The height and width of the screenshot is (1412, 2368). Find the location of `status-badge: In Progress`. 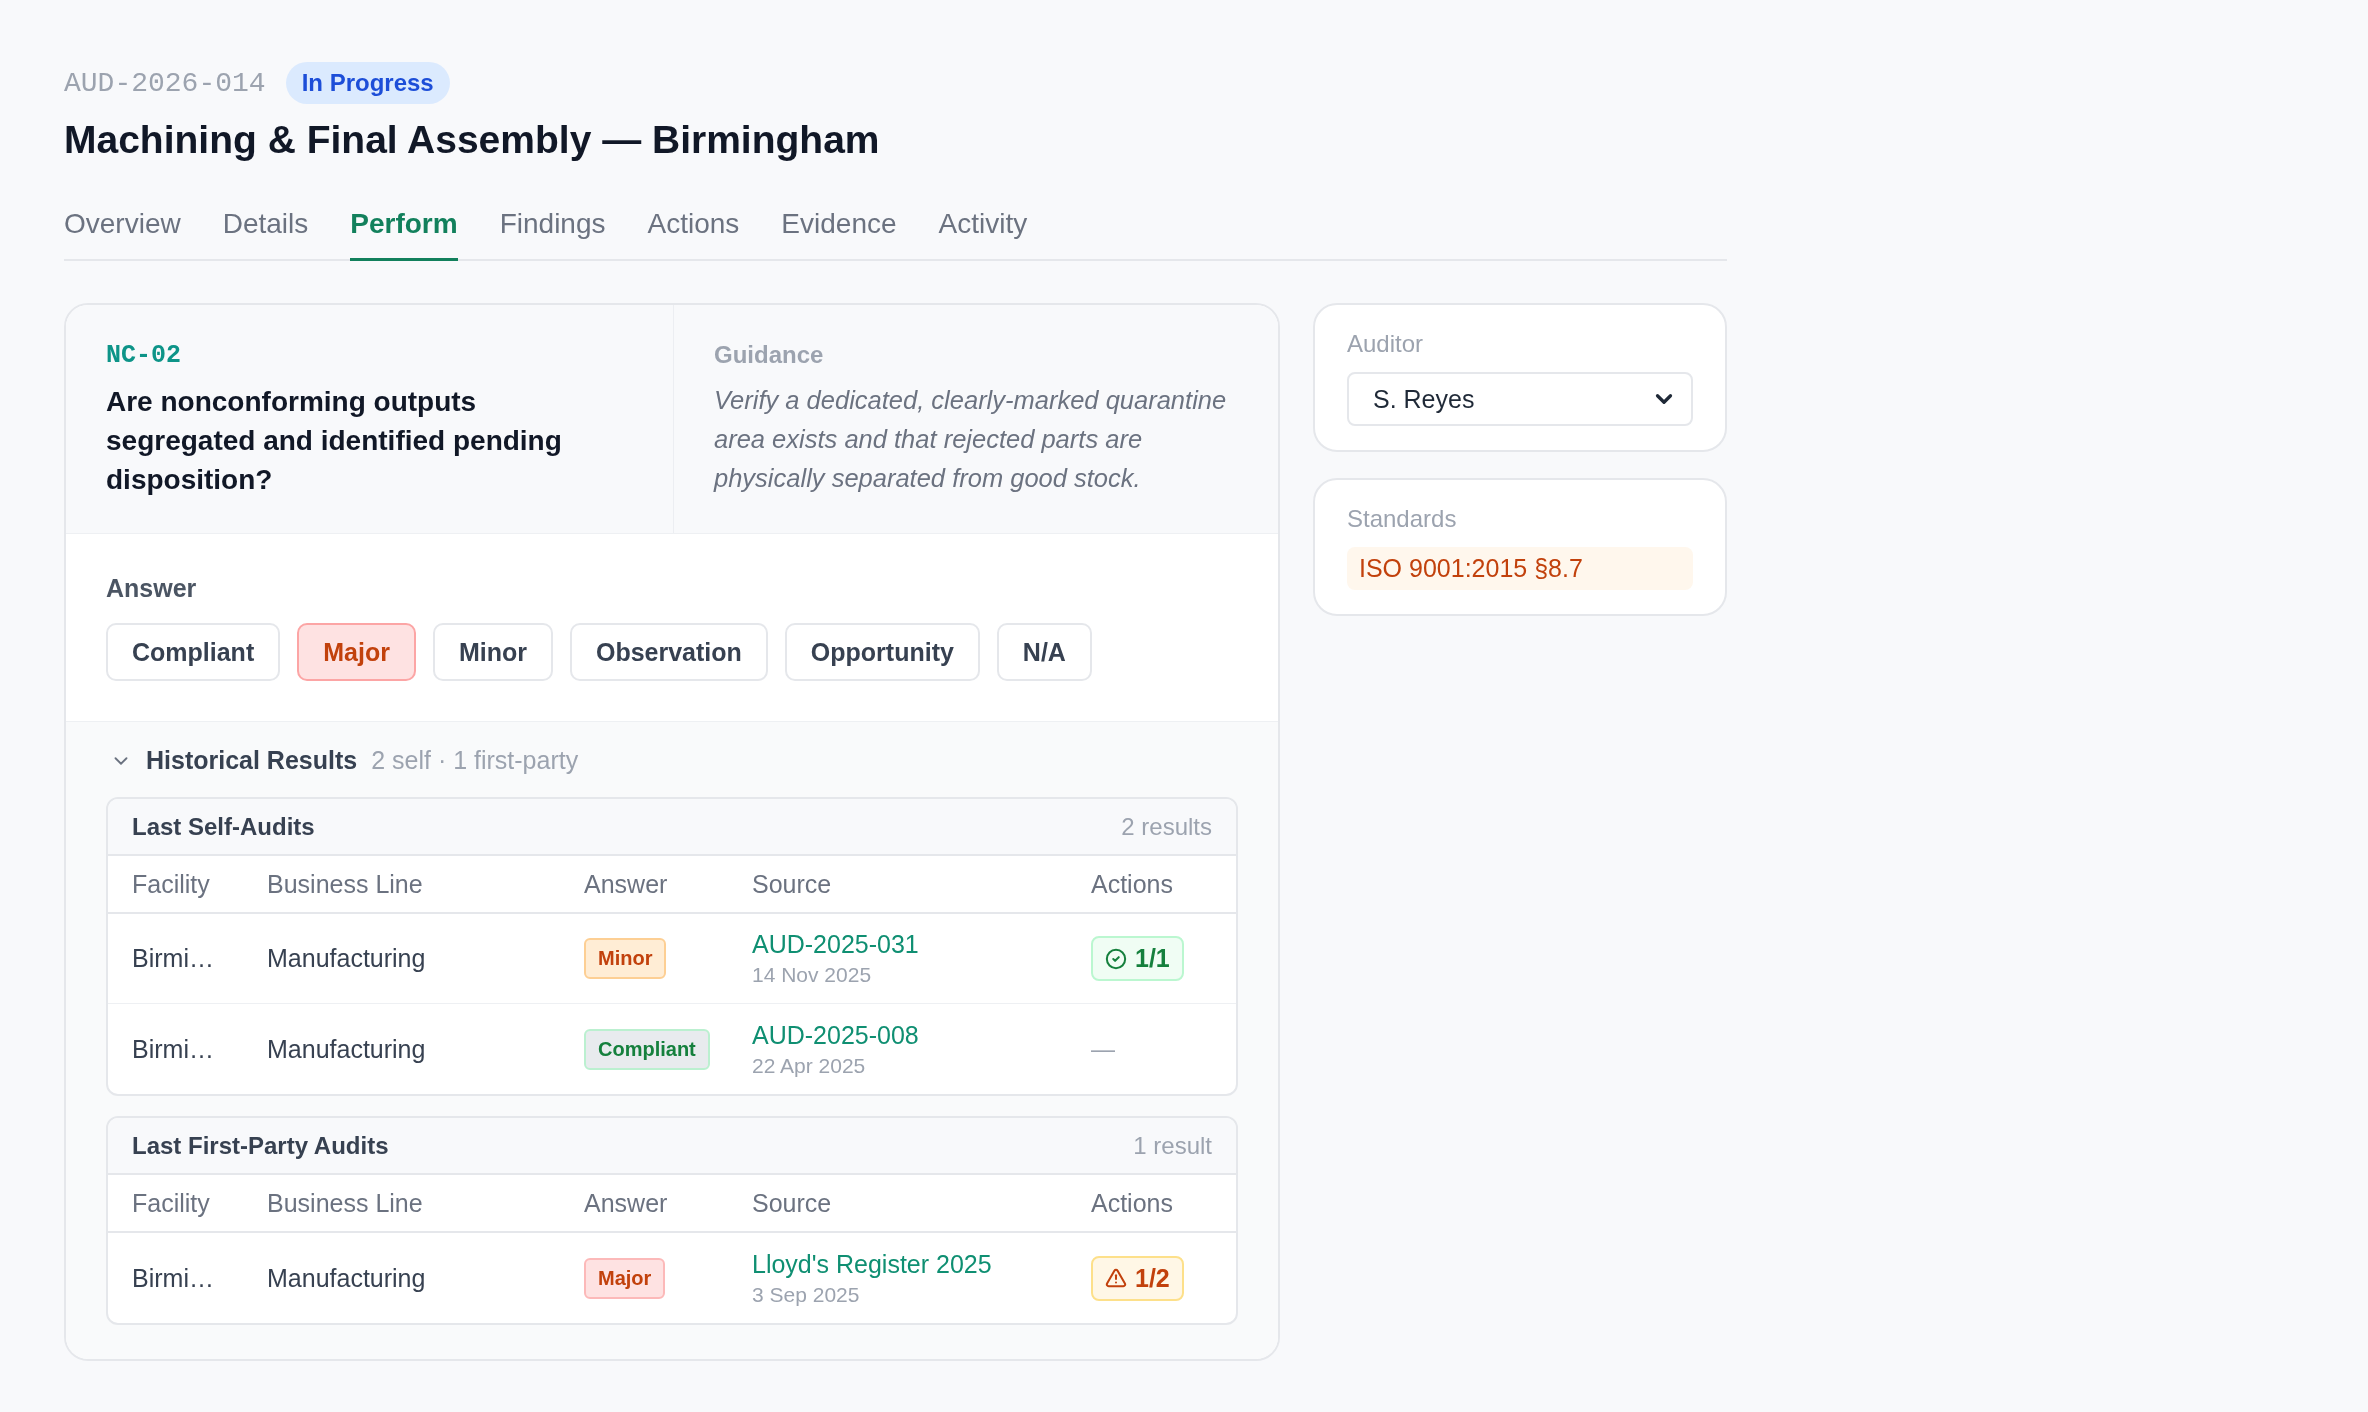

status-badge: In Progress is located at coordinates (367, 83).